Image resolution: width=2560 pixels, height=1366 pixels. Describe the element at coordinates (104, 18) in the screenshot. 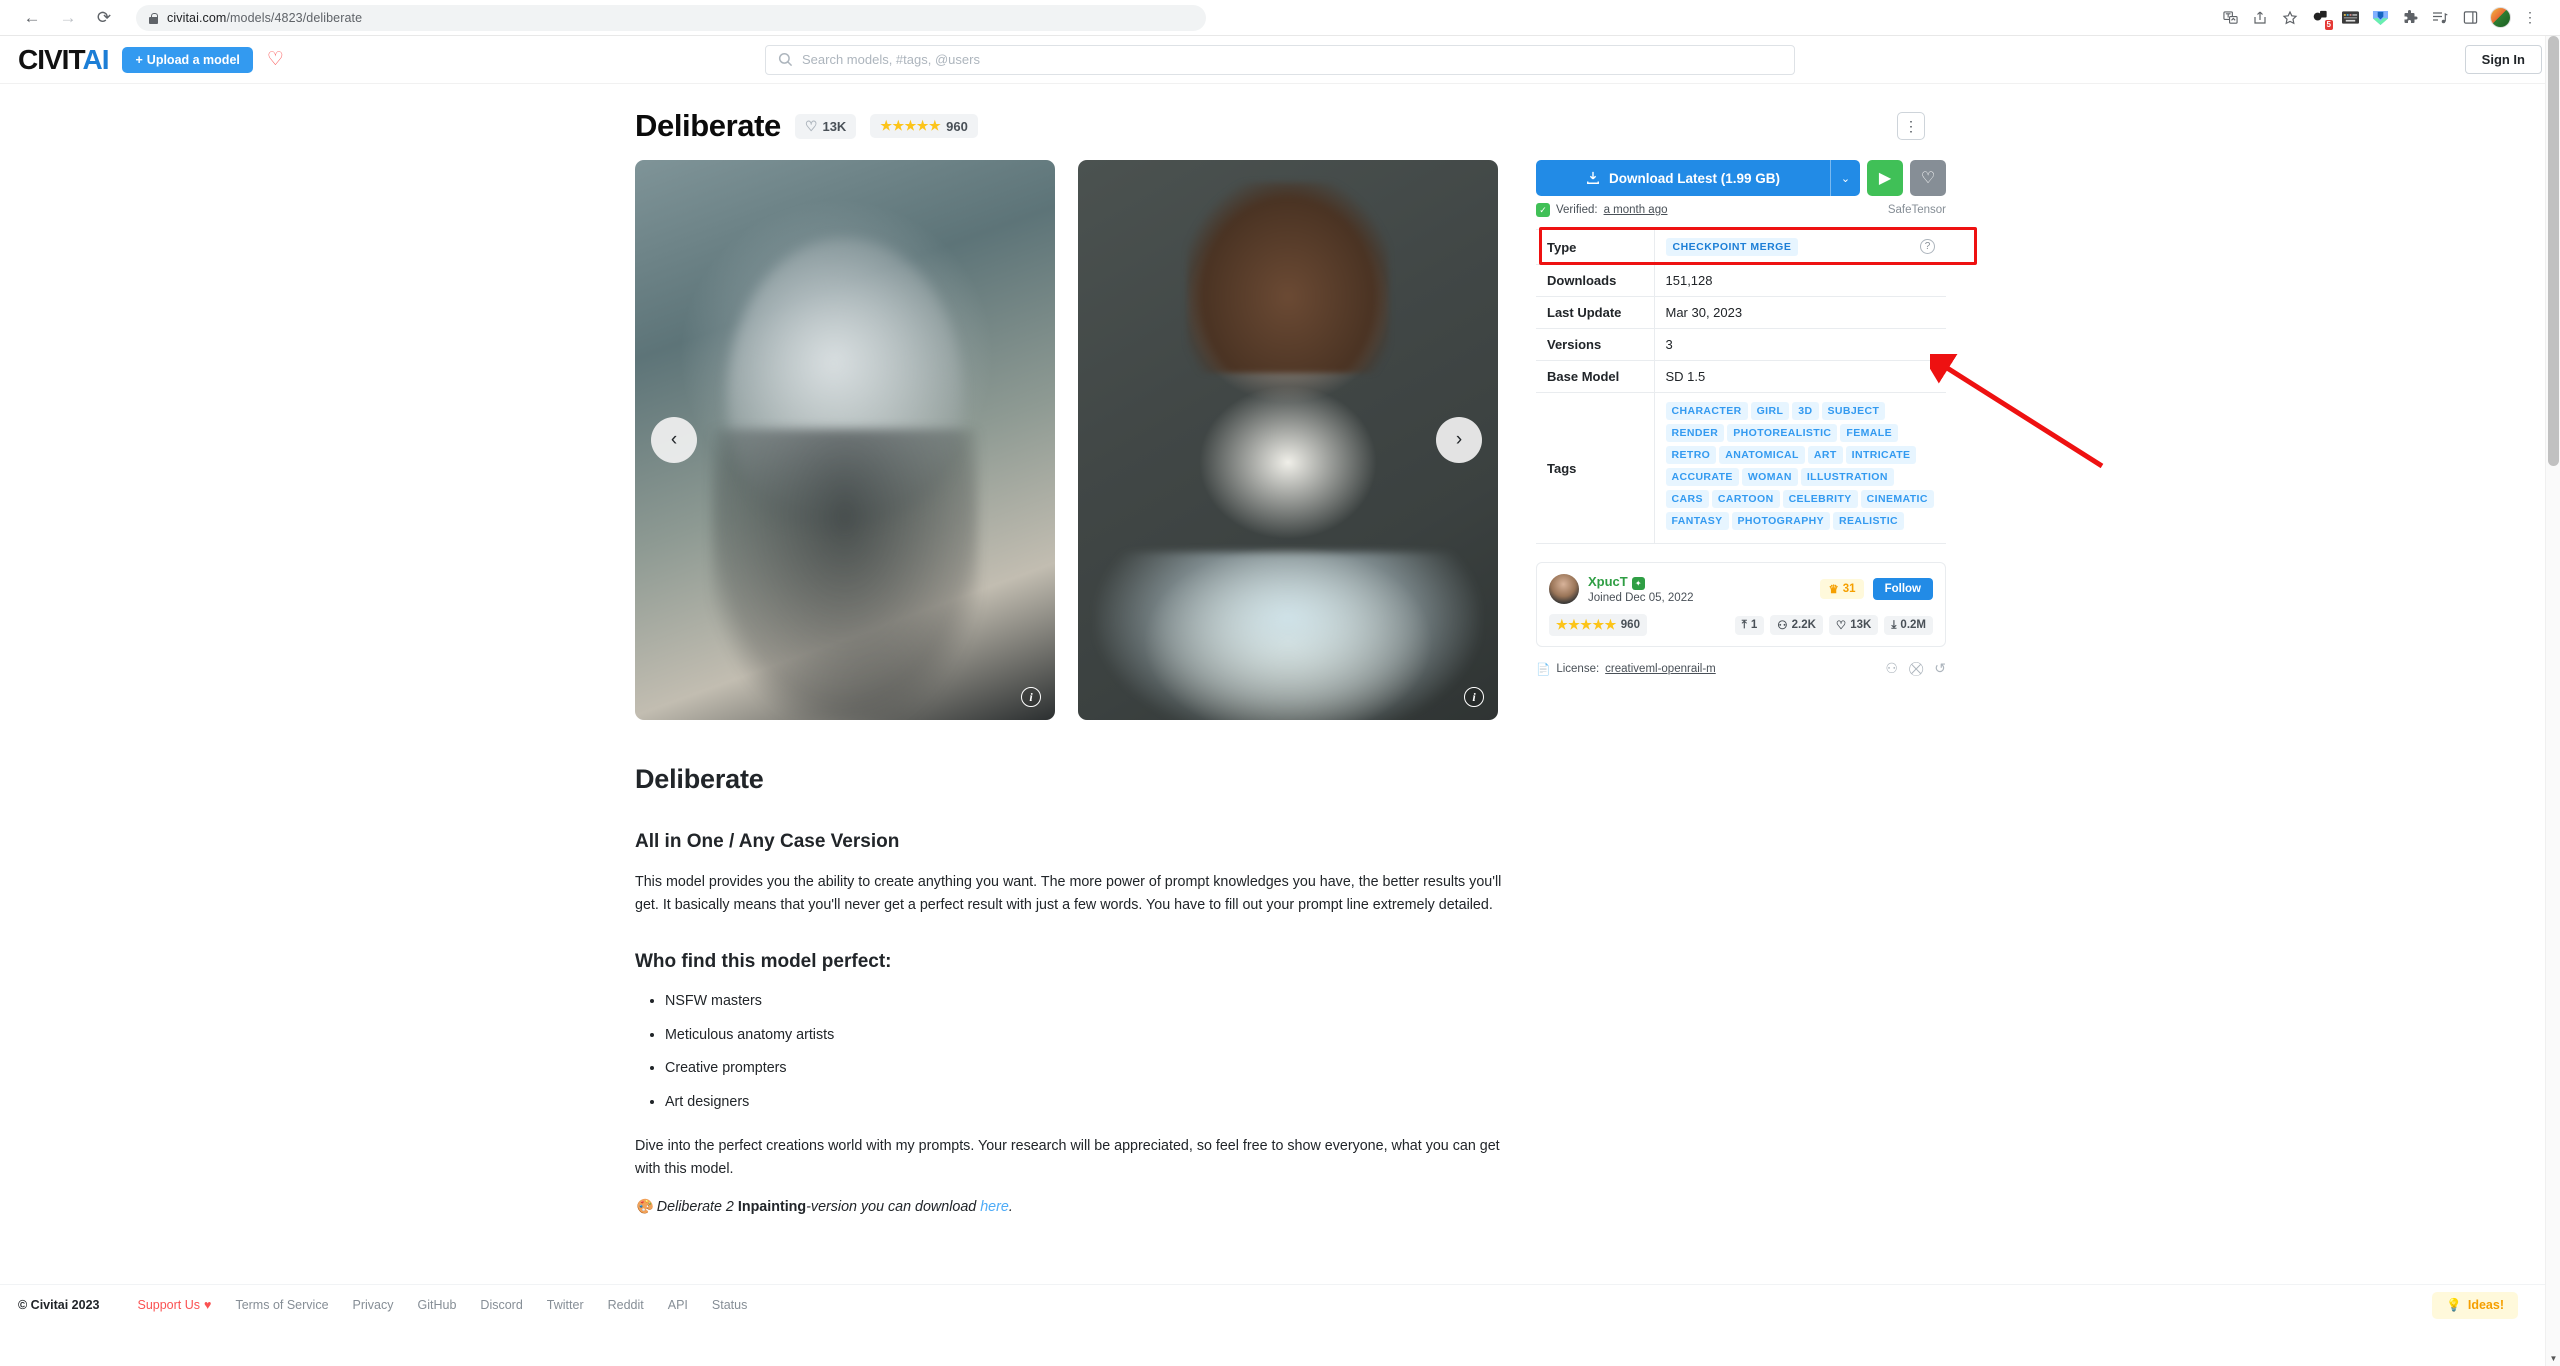

I see `reload-icon: ⟳` at that location.